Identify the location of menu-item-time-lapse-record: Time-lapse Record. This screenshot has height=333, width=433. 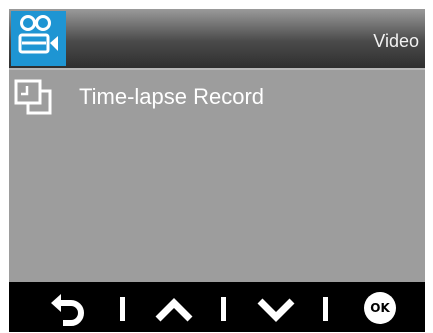
(217, 96).